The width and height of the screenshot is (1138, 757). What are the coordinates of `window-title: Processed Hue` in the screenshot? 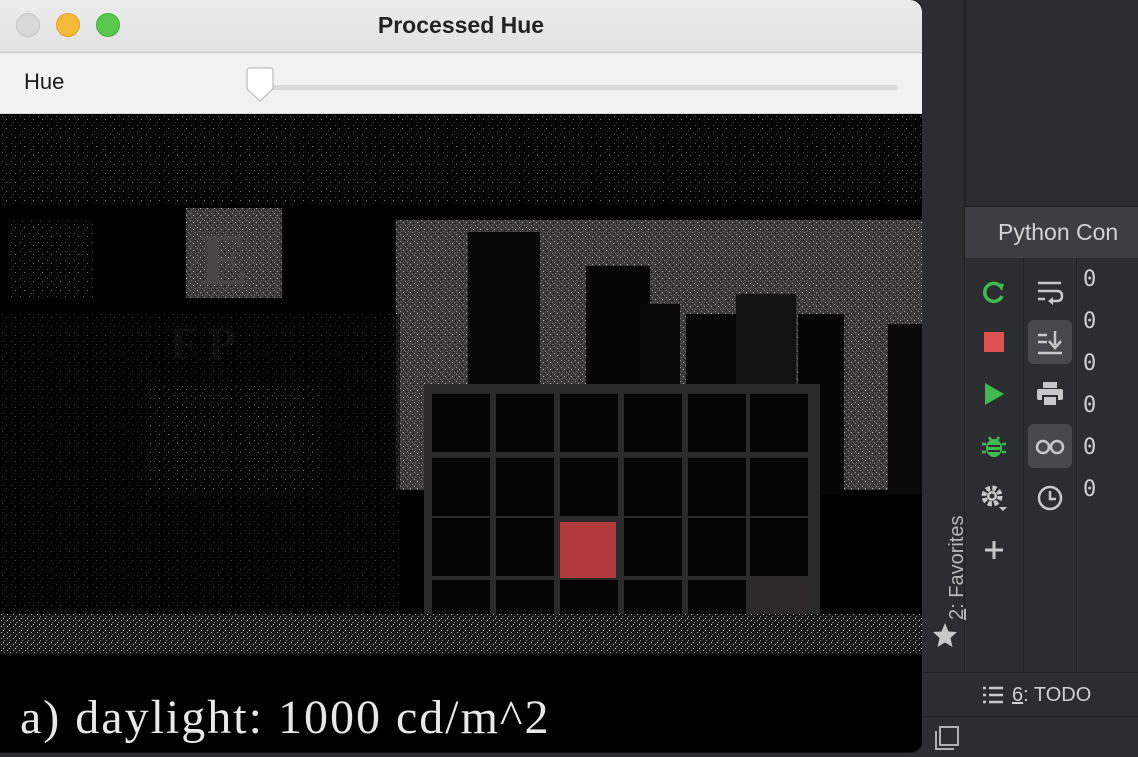 It's located at (461, 25).